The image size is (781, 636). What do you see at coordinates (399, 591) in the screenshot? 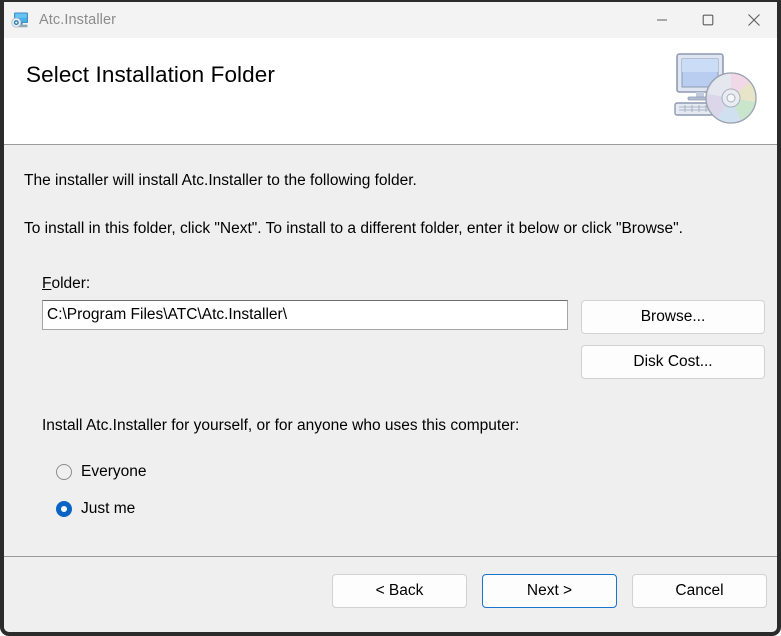
I see `back-button: < Back` at bounding box center [399, 591].